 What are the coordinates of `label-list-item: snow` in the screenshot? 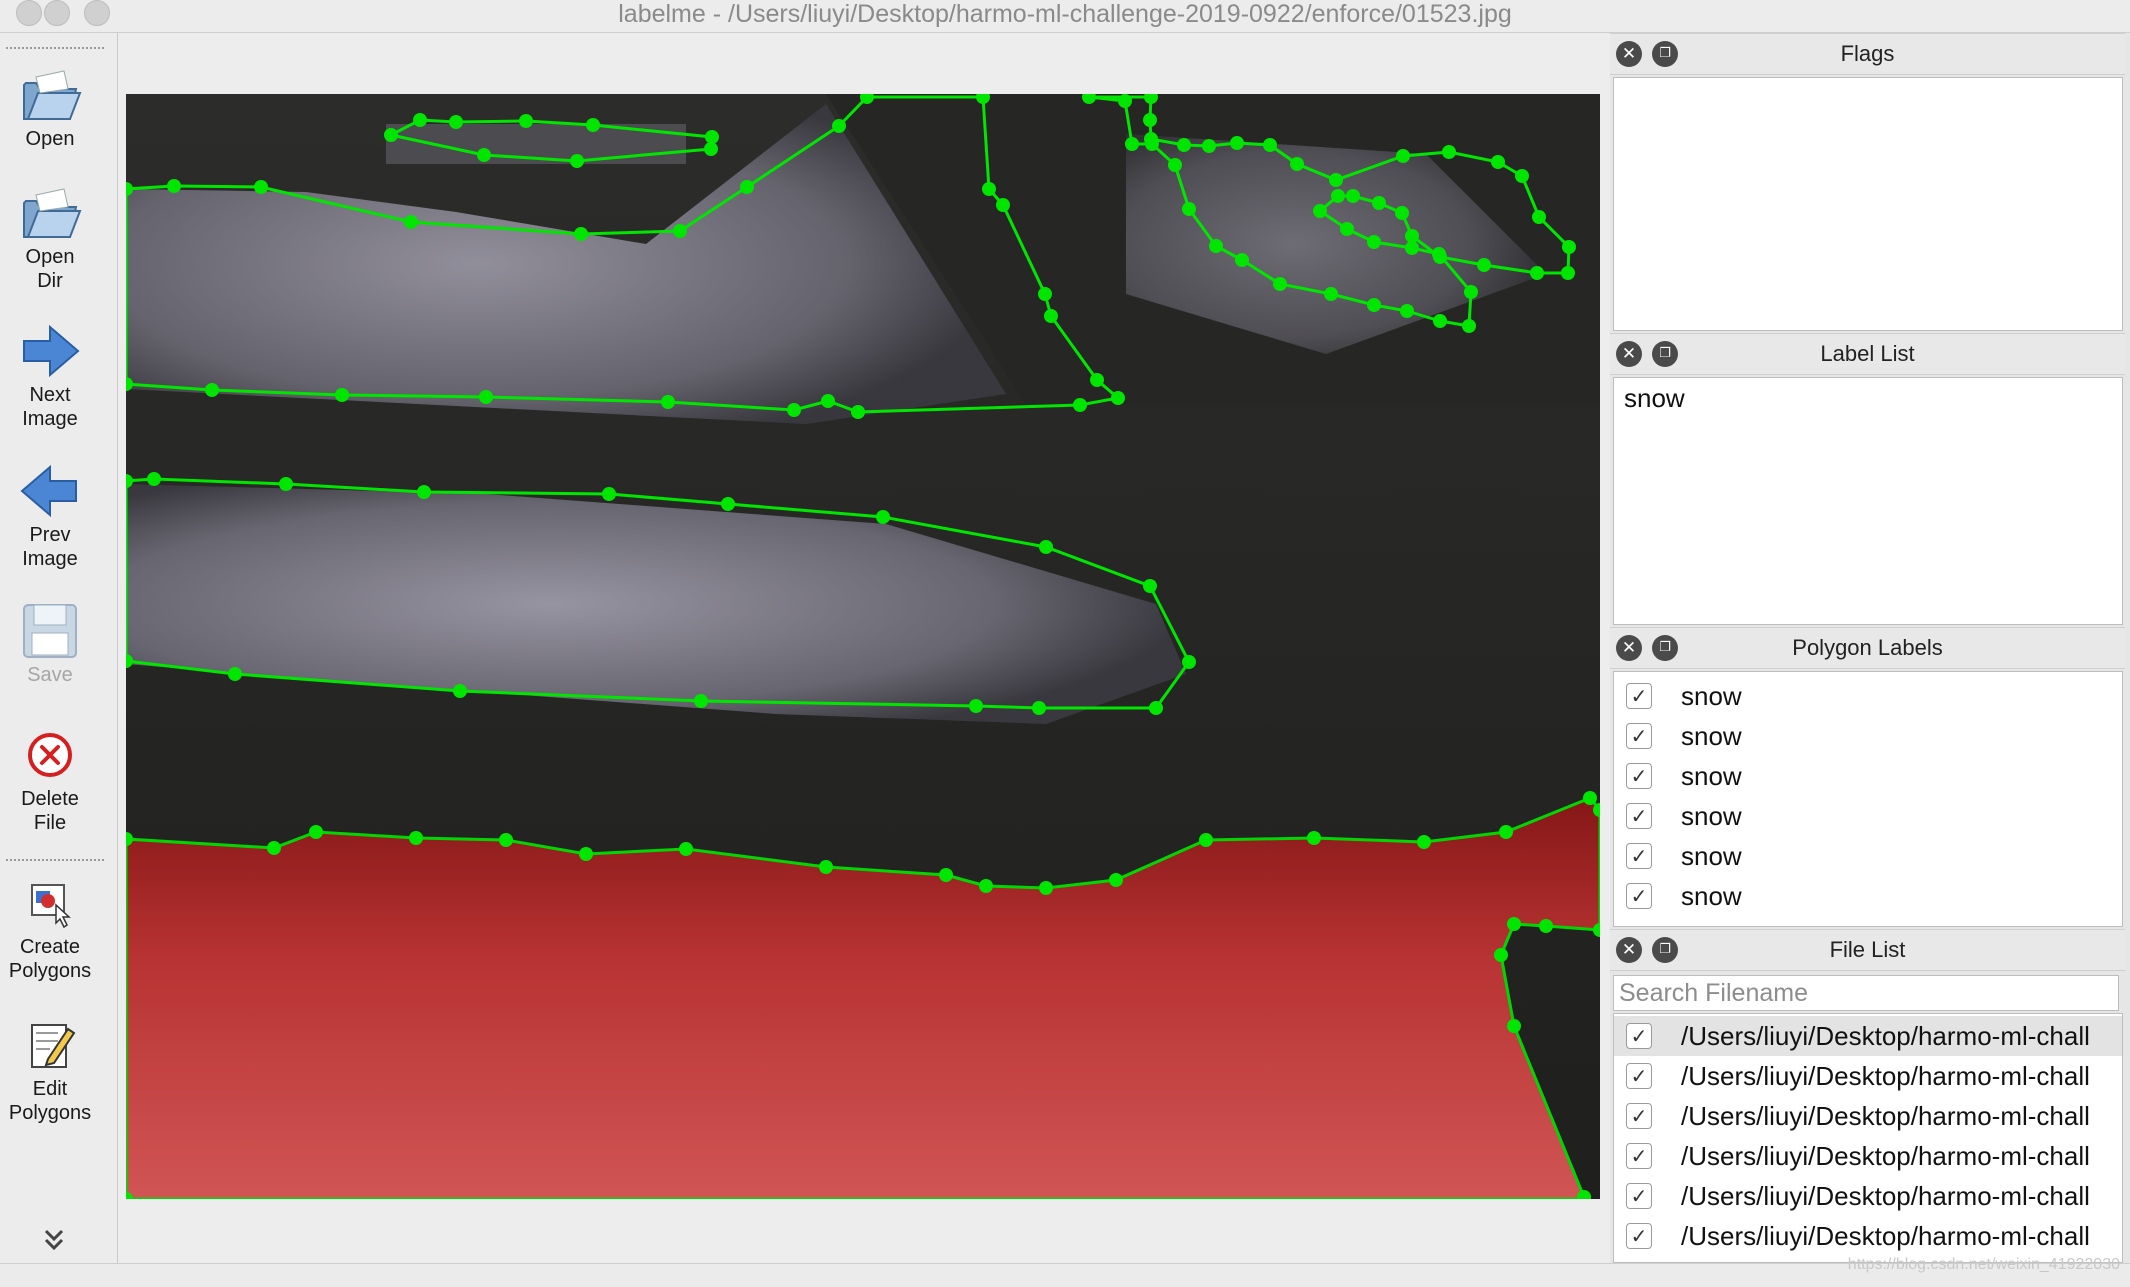 It's located at (1868, 398).